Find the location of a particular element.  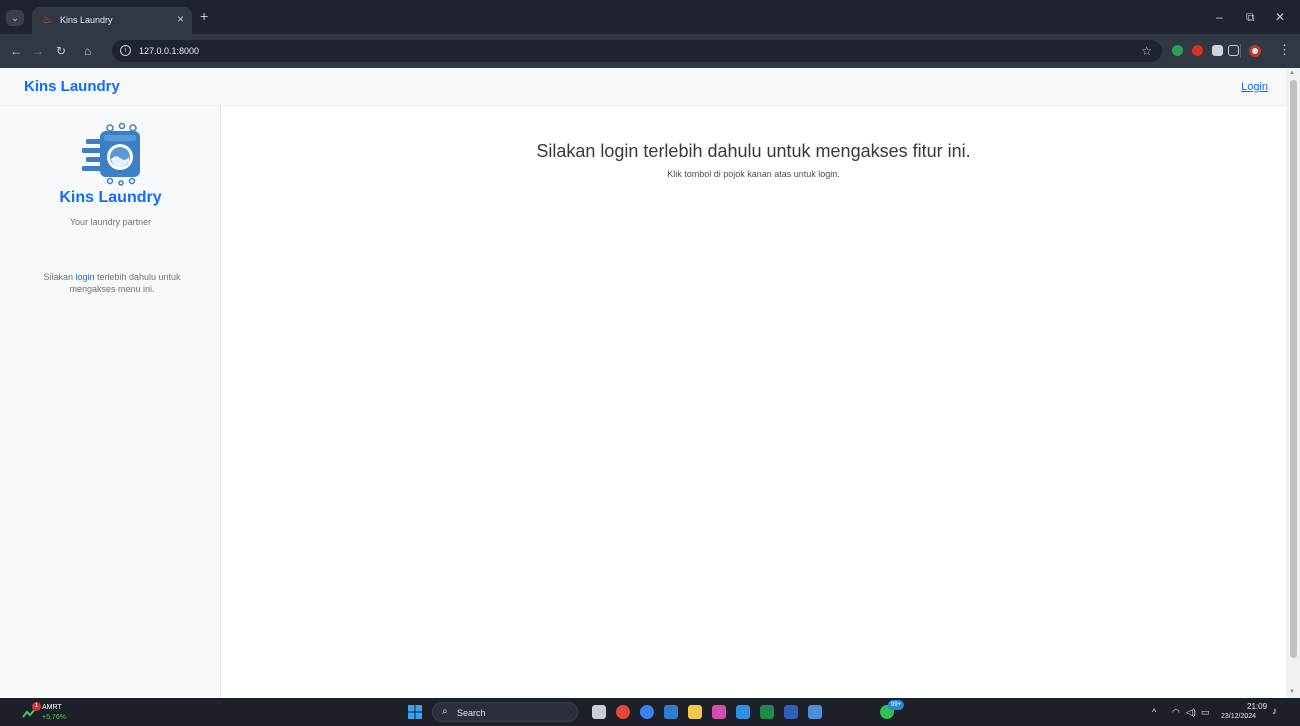

sidebar-brand-title: Kins Laundry is located at coordinates (110, 197).